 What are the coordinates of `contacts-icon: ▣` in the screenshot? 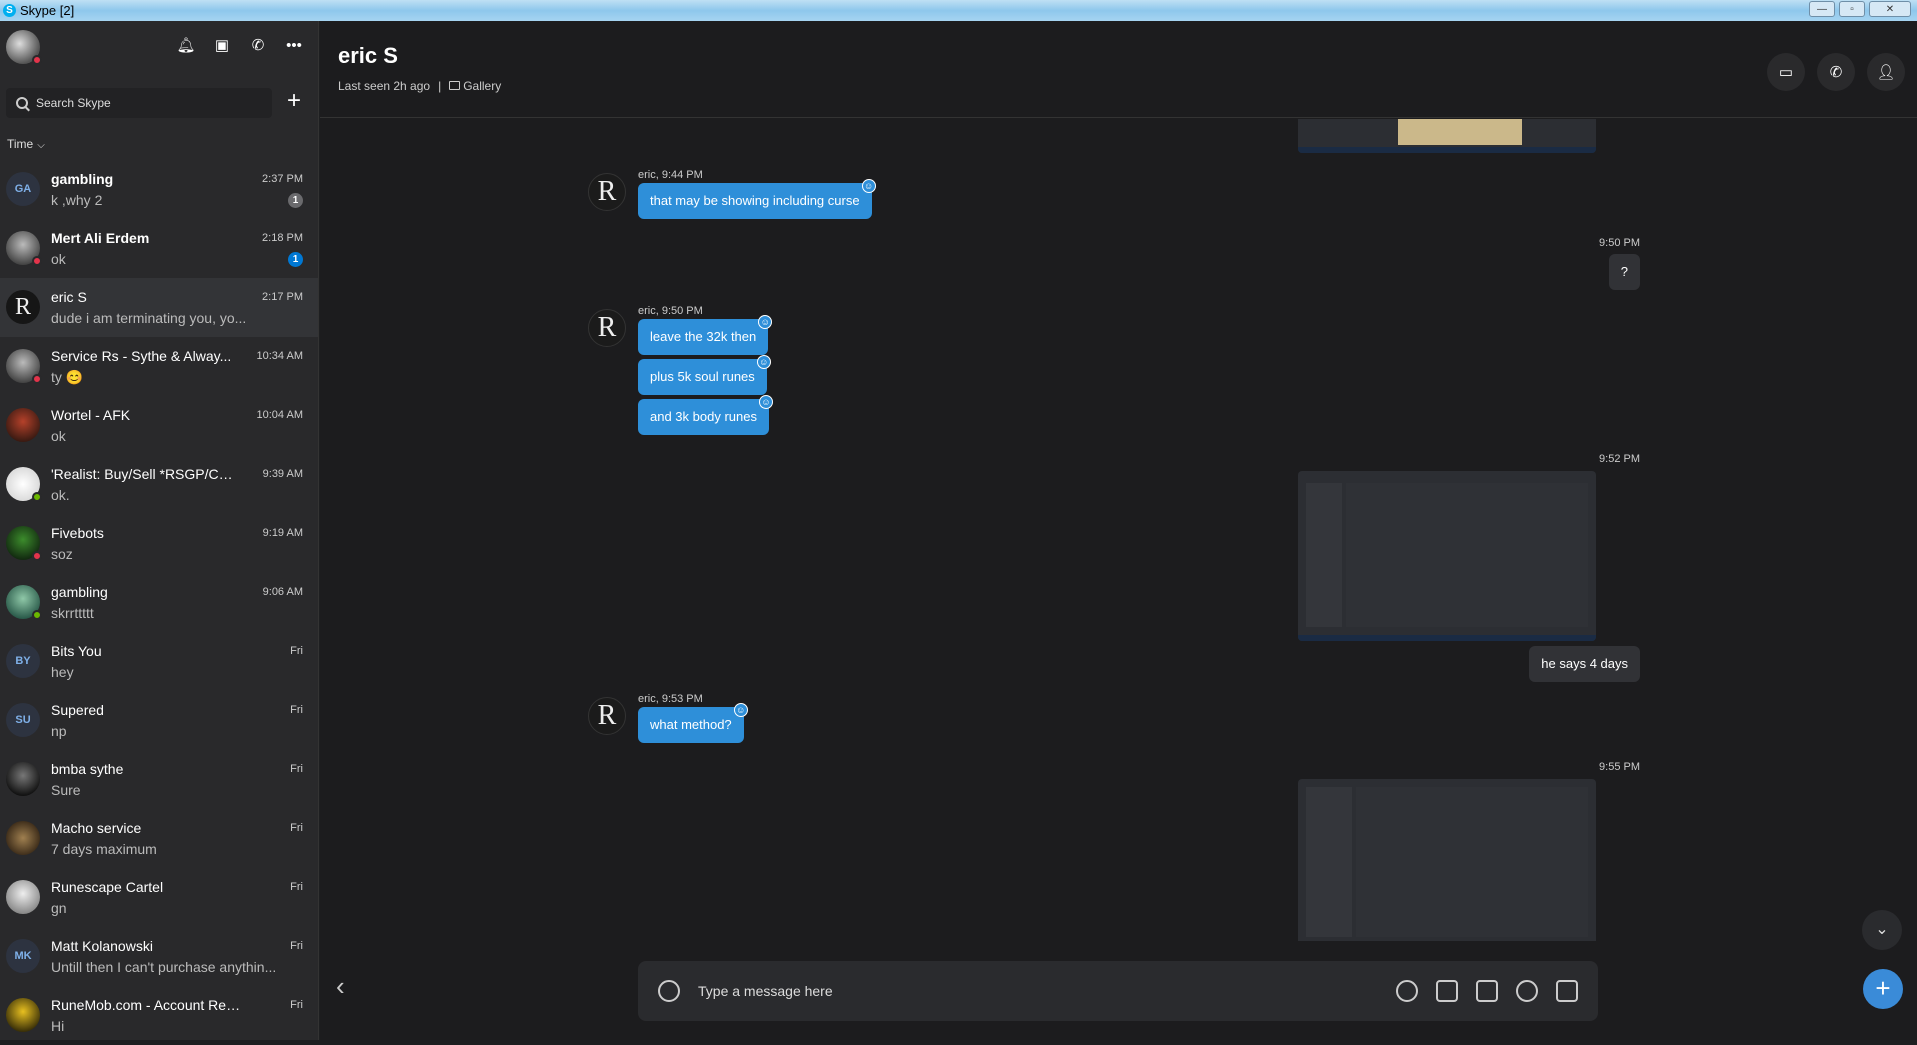 It's located at (222, 45).